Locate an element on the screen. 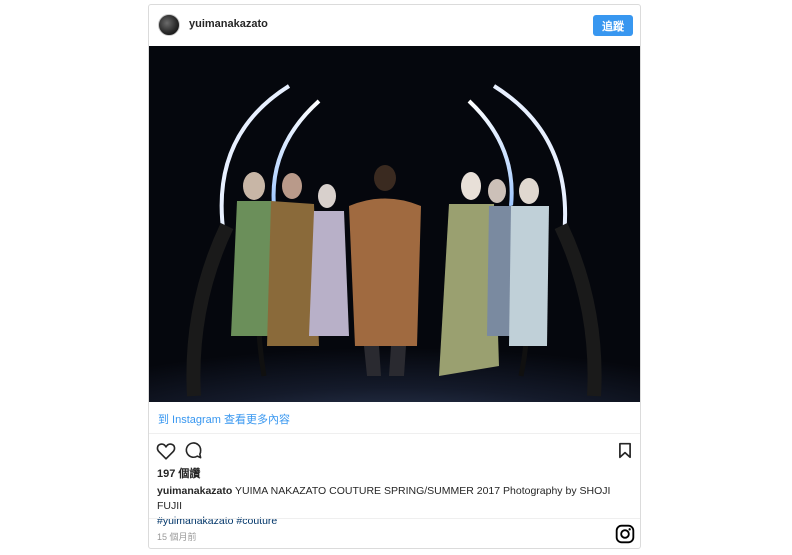 This screenshot has width=792, height=555. view-more-link: 到 Instagram 查看更多內容 is located at coordinates (224, 419).